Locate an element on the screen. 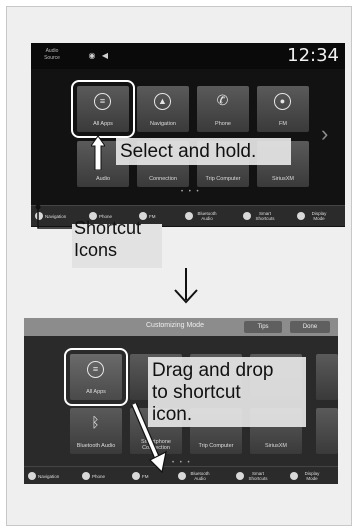 The width and height of the screenshot is (358, 532). tips-button: Tips is located at coordinates (263, 327).